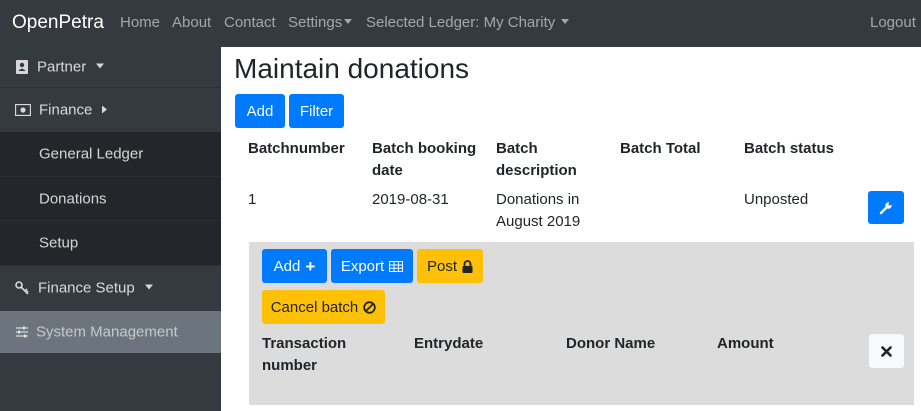 This screenshot has height=411, width=921. I want to click on sidebar-label-finance: Finance, so click(66, 110).